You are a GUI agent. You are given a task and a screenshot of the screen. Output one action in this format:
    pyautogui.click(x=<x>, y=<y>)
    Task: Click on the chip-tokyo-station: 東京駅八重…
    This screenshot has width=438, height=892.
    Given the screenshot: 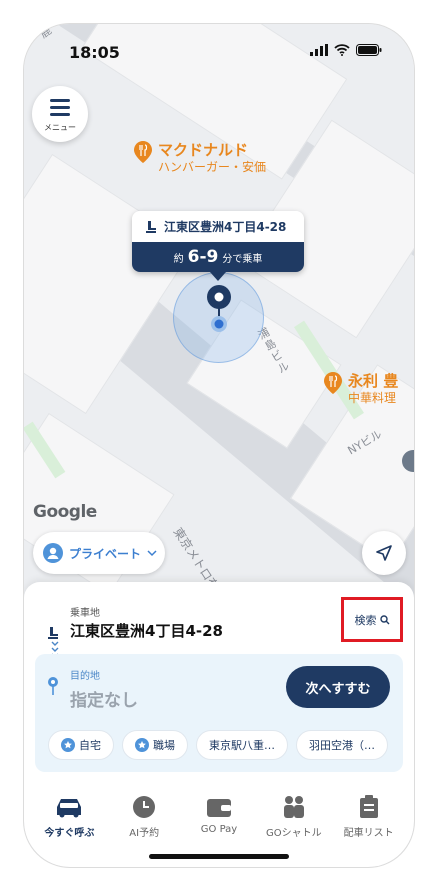 What is the action you would take?
    pyautogui.click(x=242, y=745)
    